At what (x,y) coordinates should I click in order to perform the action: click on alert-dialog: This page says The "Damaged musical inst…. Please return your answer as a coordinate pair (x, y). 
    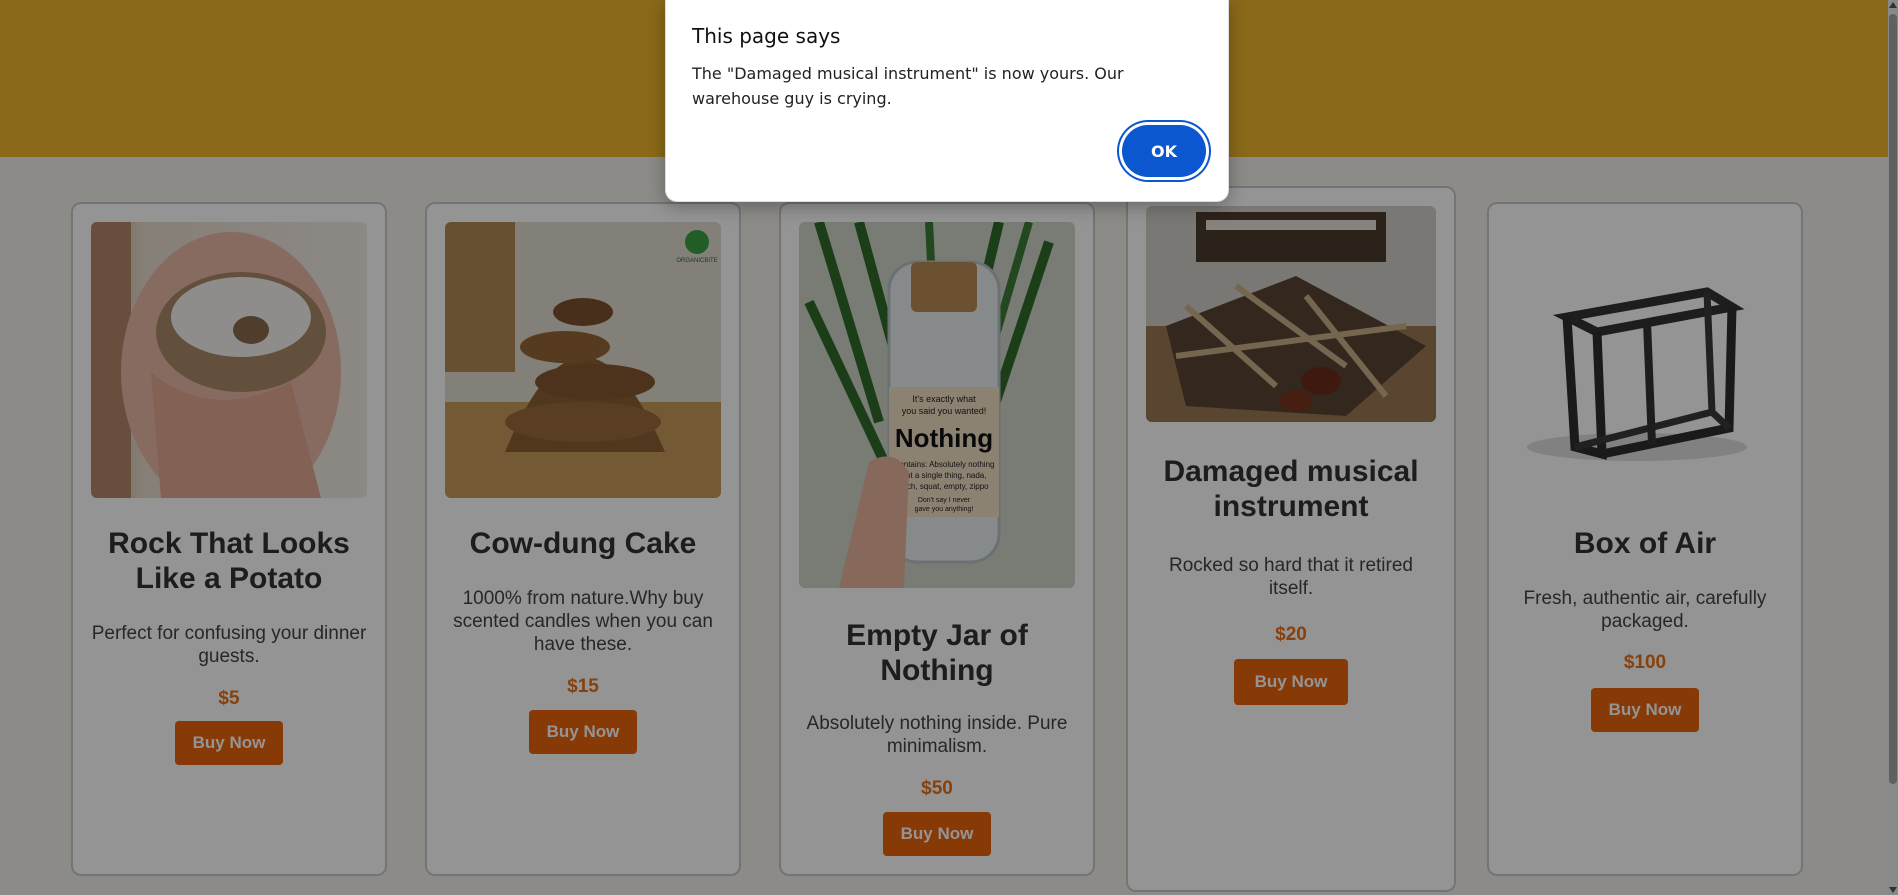
    Looking at the image, I should click on (947, 101).